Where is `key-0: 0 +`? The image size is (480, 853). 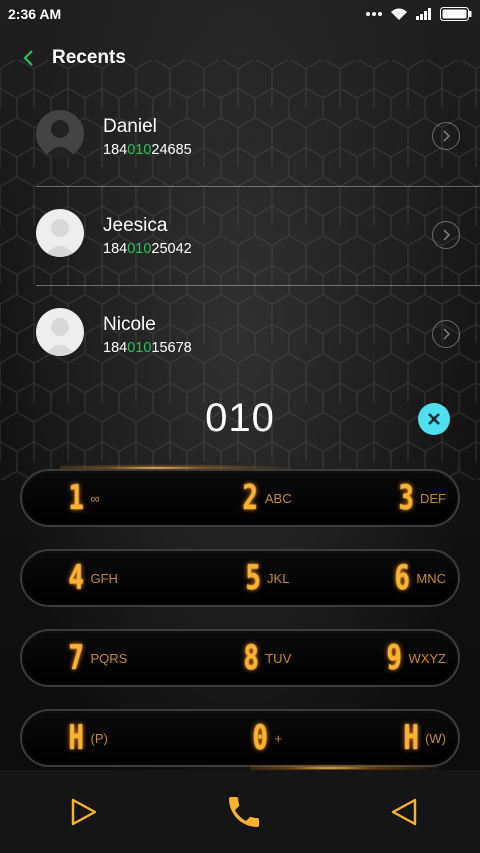
key-0: 0 + is located at coordinates (256, 738).